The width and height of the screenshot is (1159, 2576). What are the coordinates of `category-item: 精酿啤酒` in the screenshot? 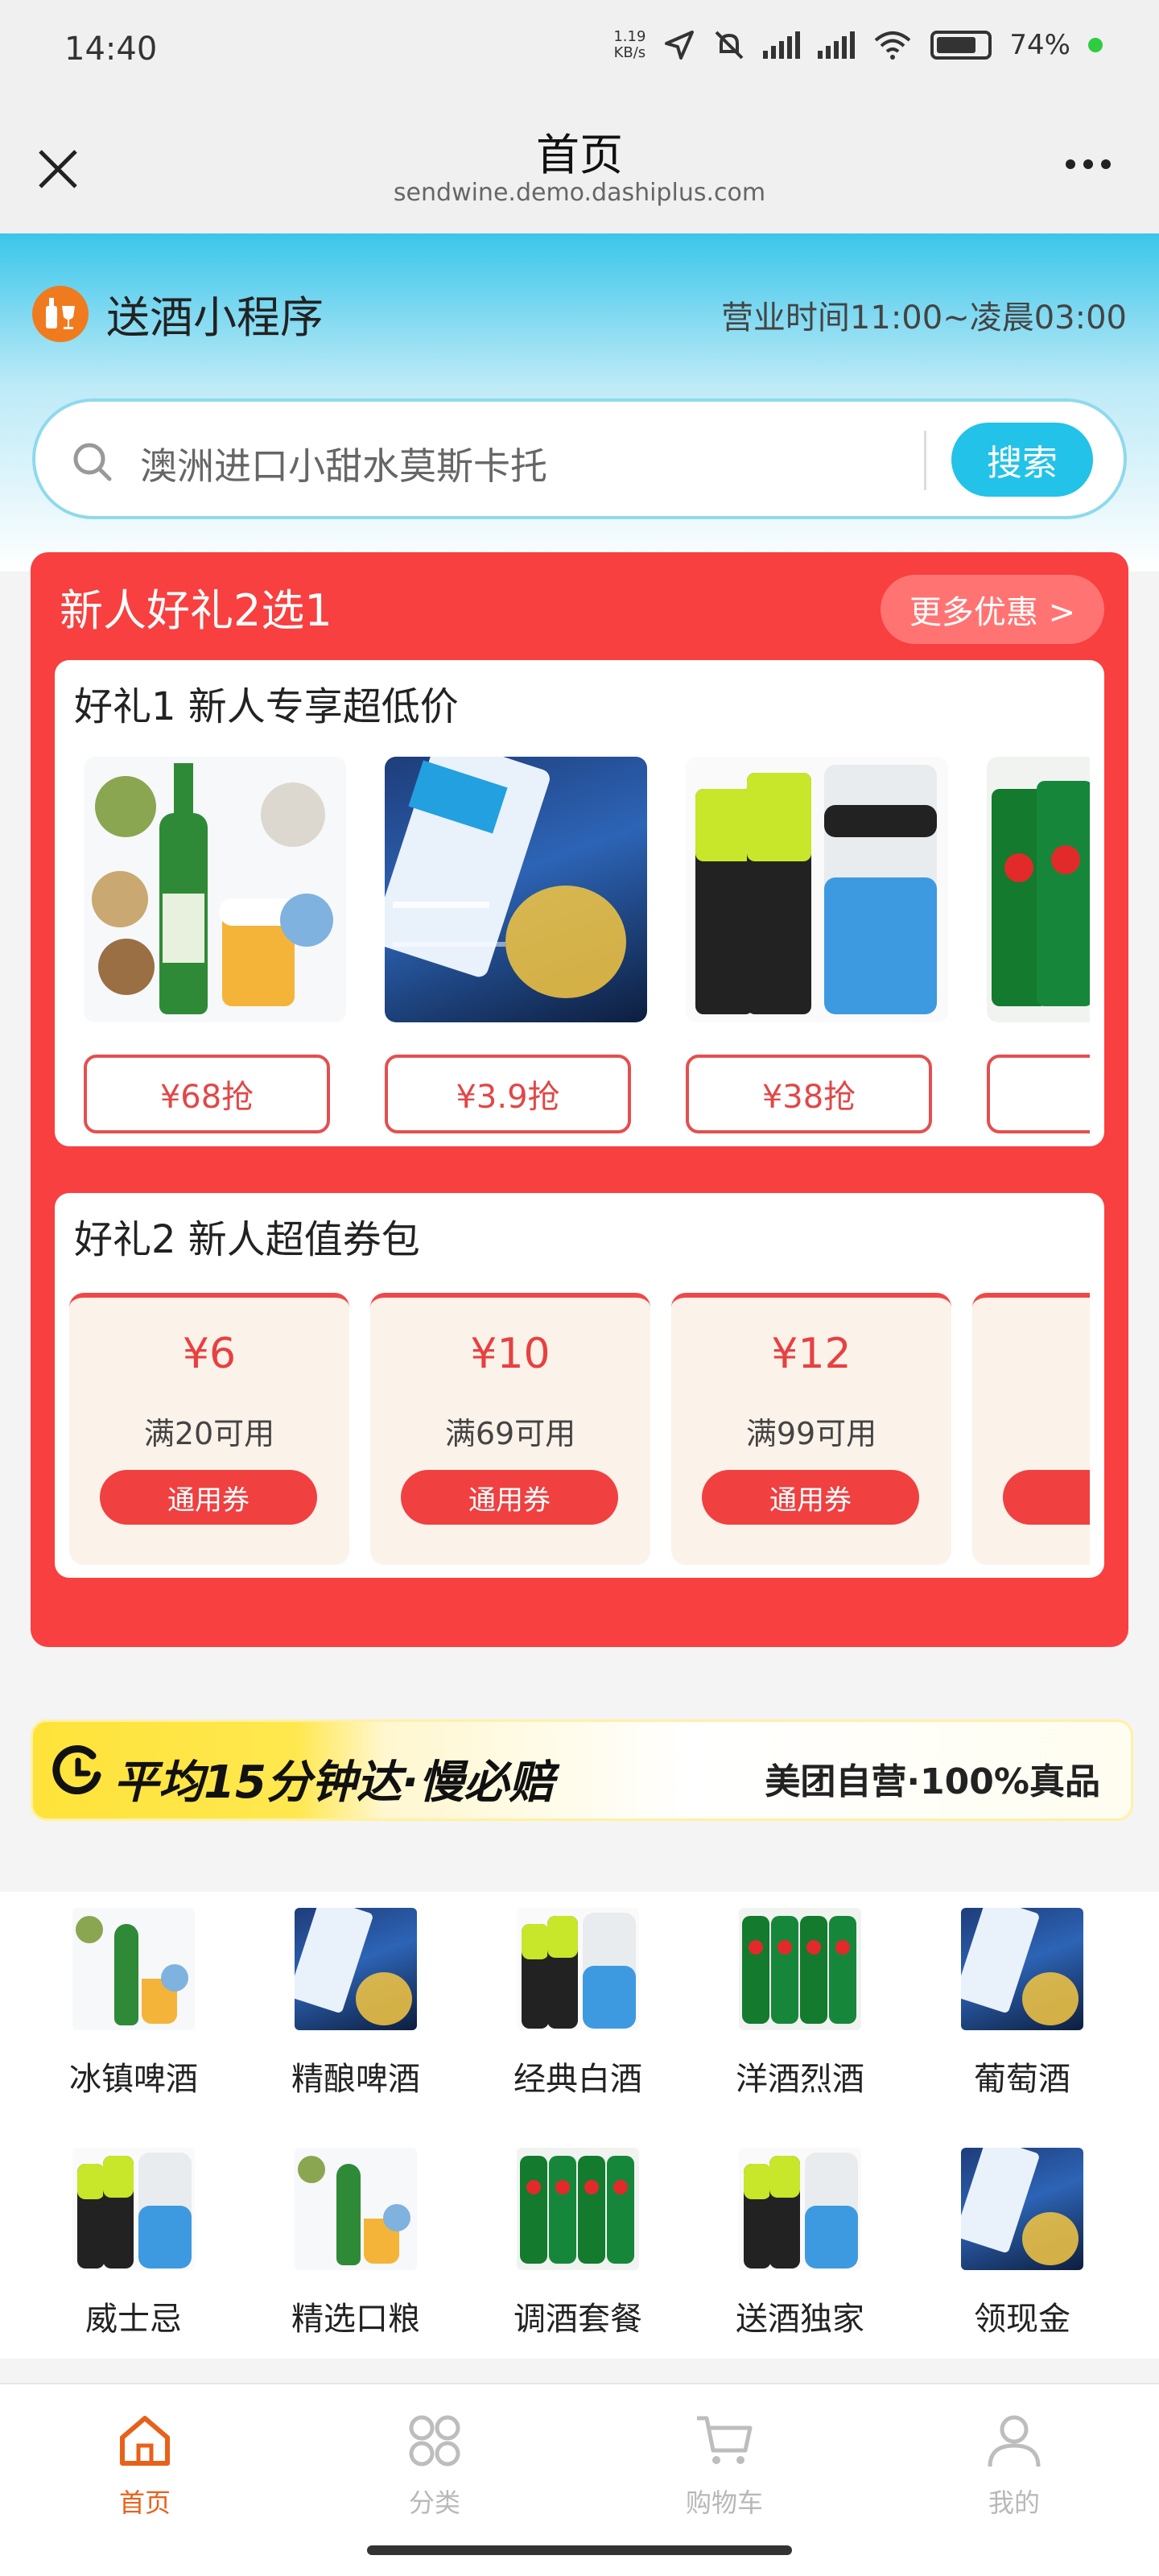 It's located at (356, 2003).